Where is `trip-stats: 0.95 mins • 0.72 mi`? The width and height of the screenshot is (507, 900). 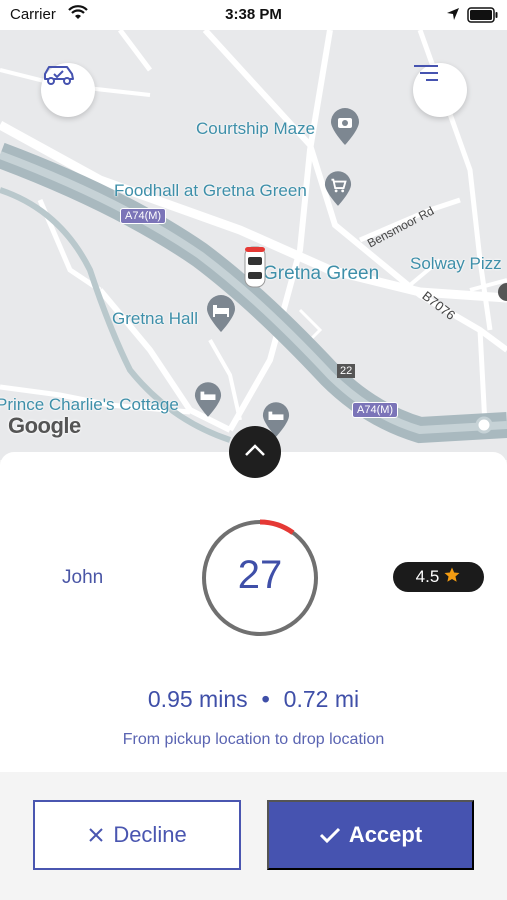 trip-stats: 0.95 mins • 0.72 mi is located at coordinates (253, 699).